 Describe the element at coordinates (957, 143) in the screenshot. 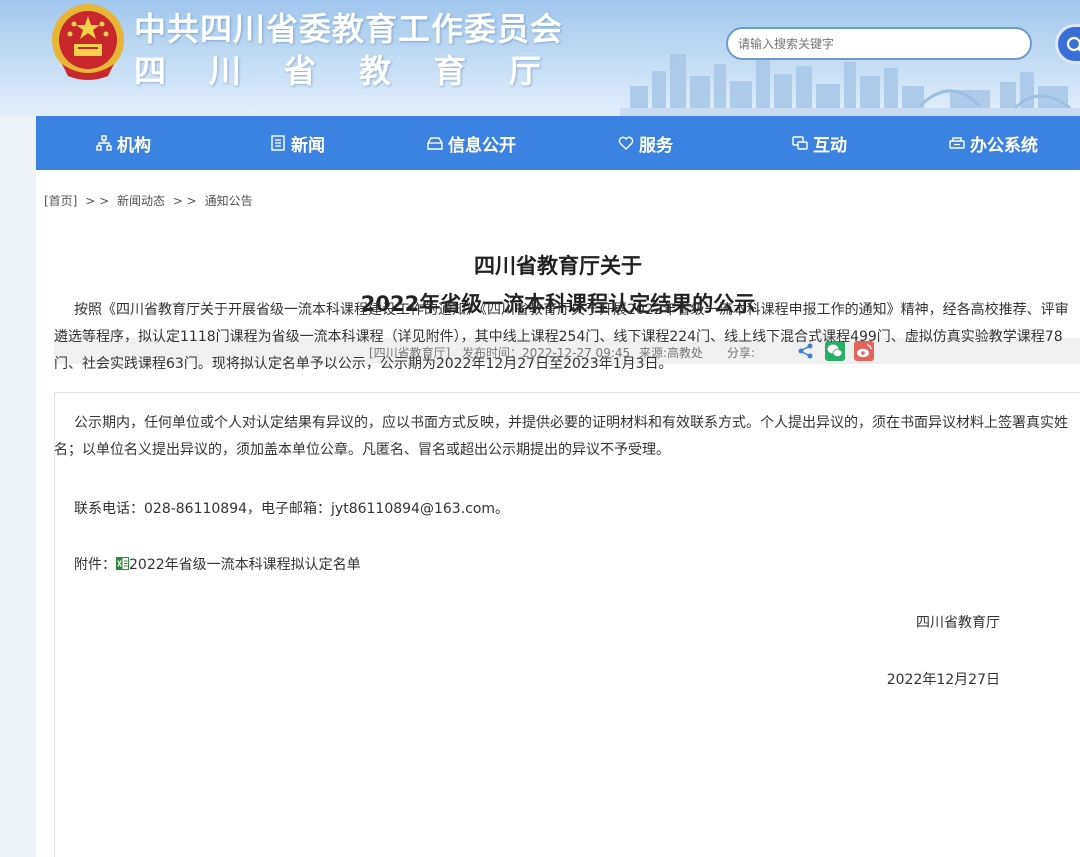

I see `office-icon` at that location.